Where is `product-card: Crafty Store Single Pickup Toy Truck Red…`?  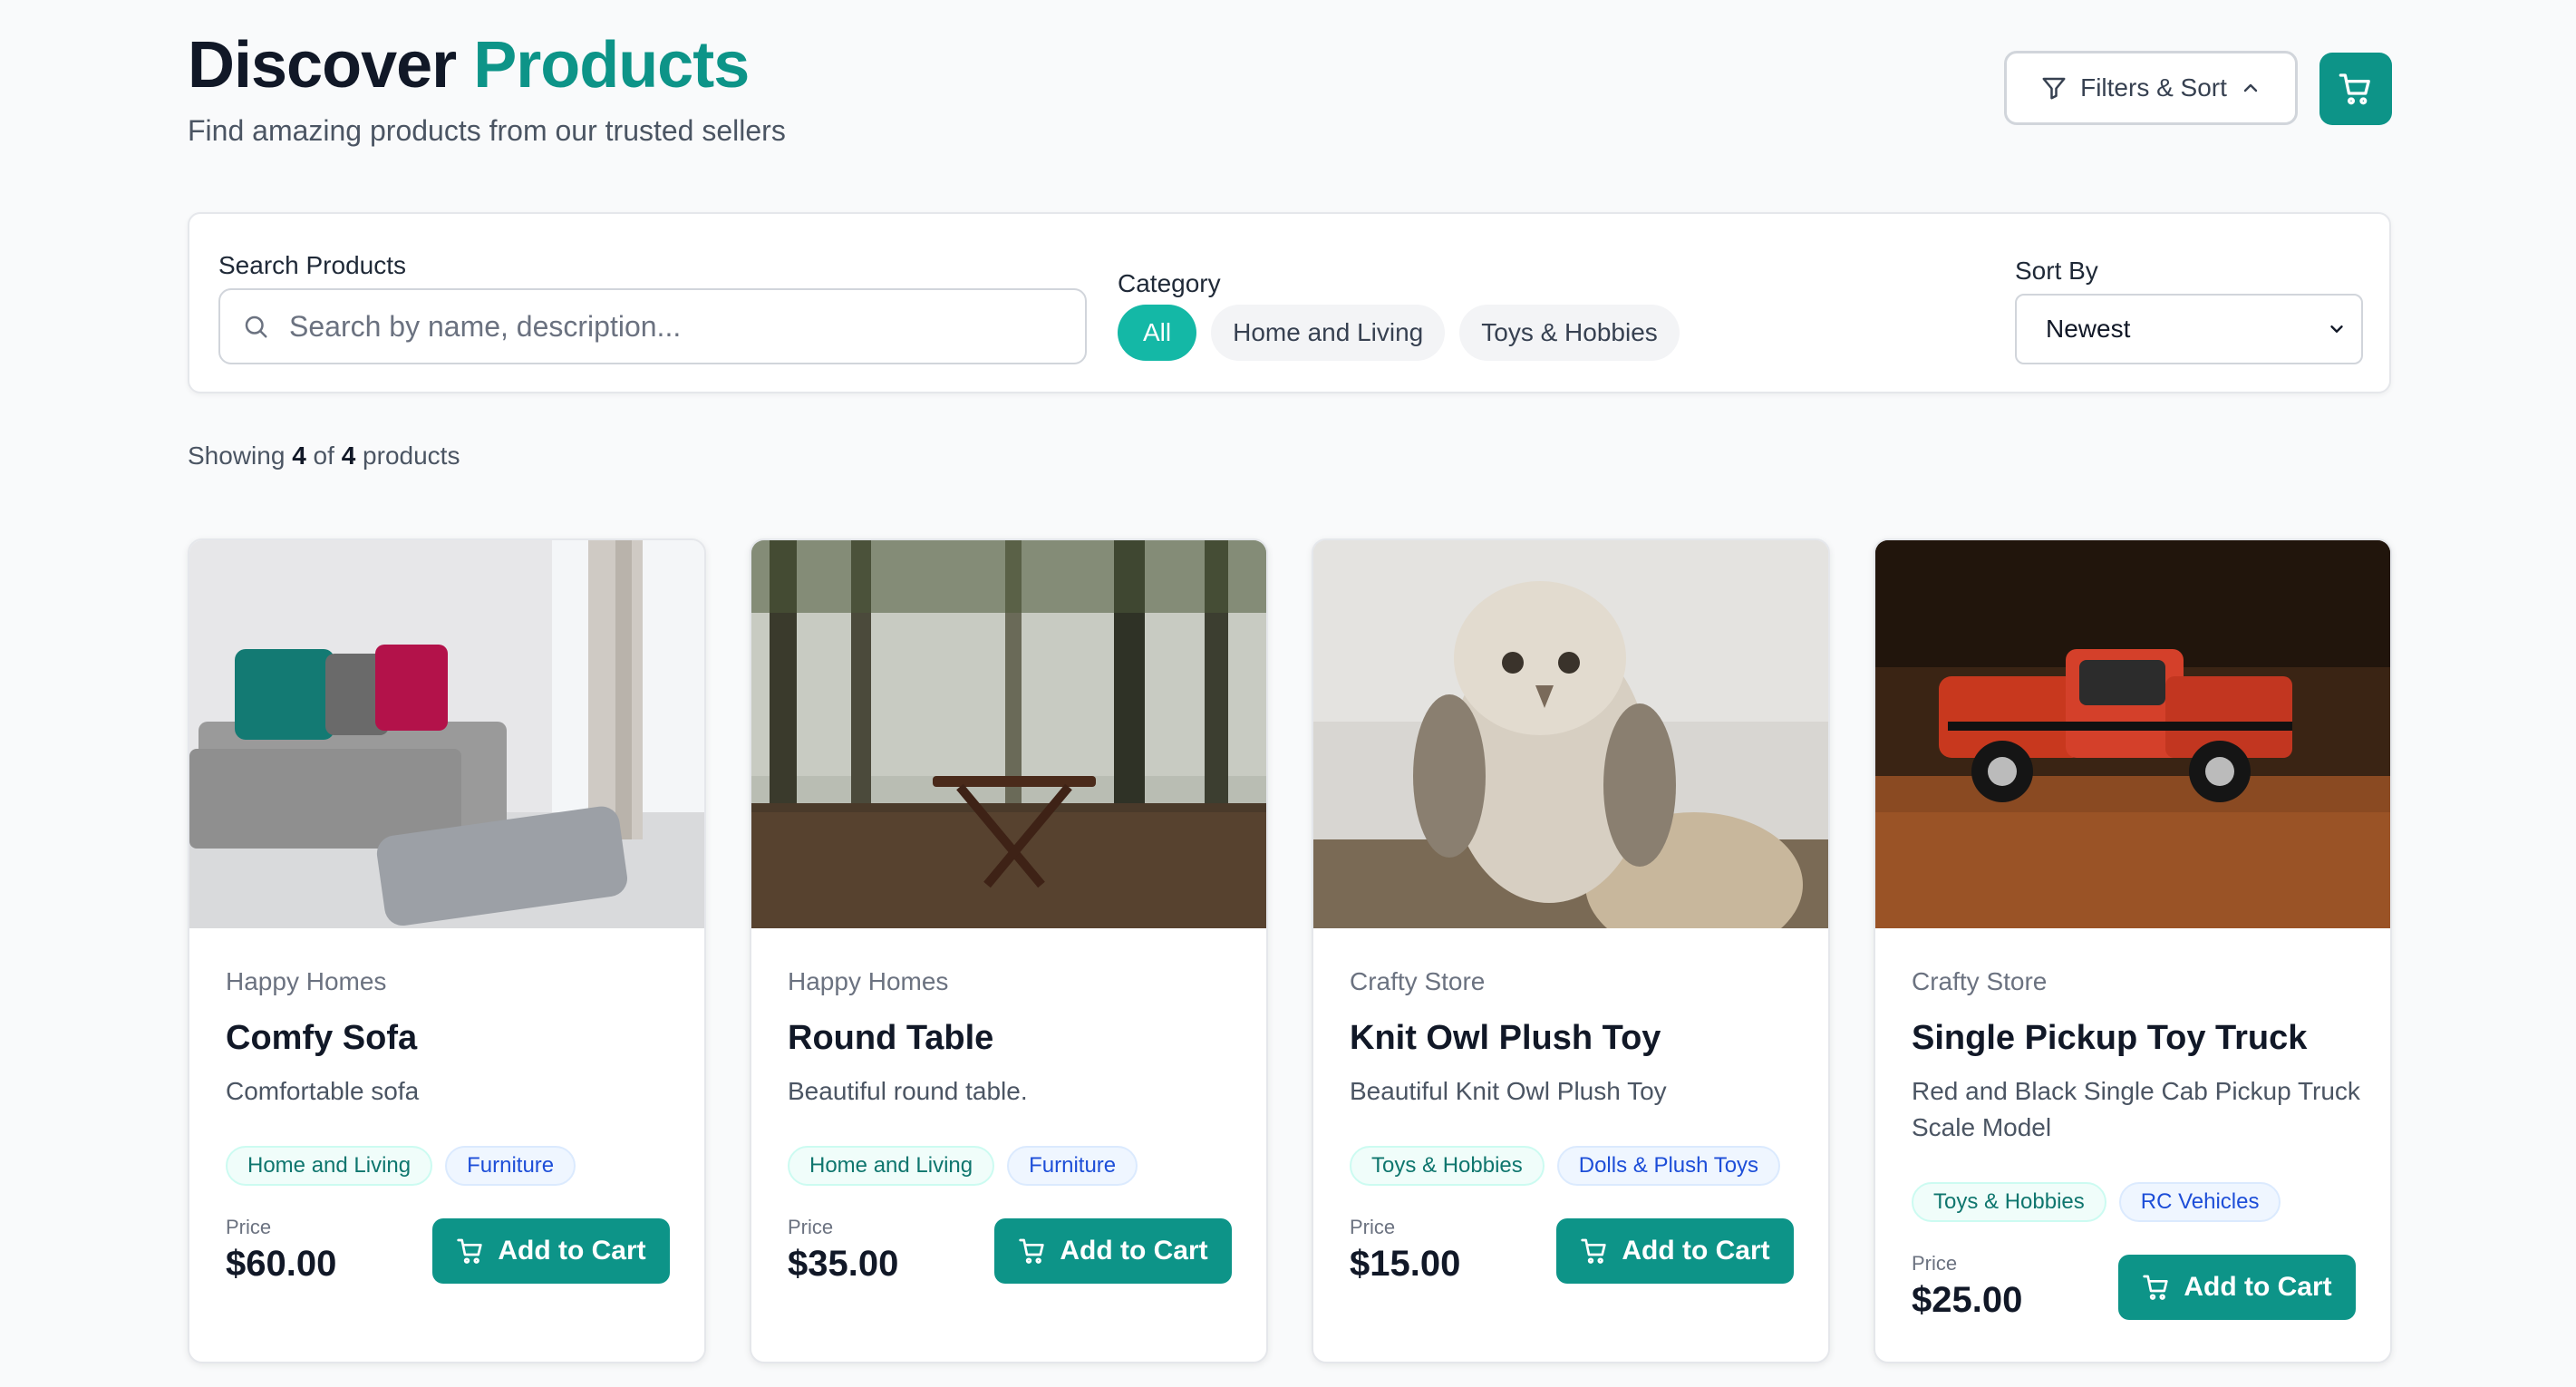
product-card: Crafty Store Single Pickup Toy Truck Red… is located at coordinates (2133, 950).